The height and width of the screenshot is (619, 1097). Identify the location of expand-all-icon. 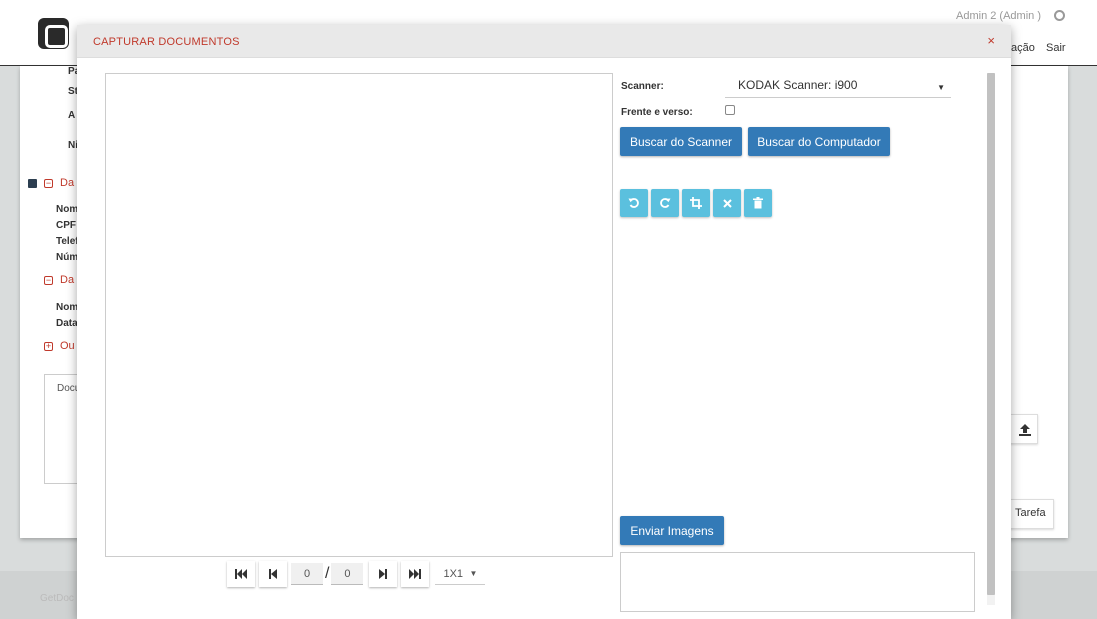
(32, 183).